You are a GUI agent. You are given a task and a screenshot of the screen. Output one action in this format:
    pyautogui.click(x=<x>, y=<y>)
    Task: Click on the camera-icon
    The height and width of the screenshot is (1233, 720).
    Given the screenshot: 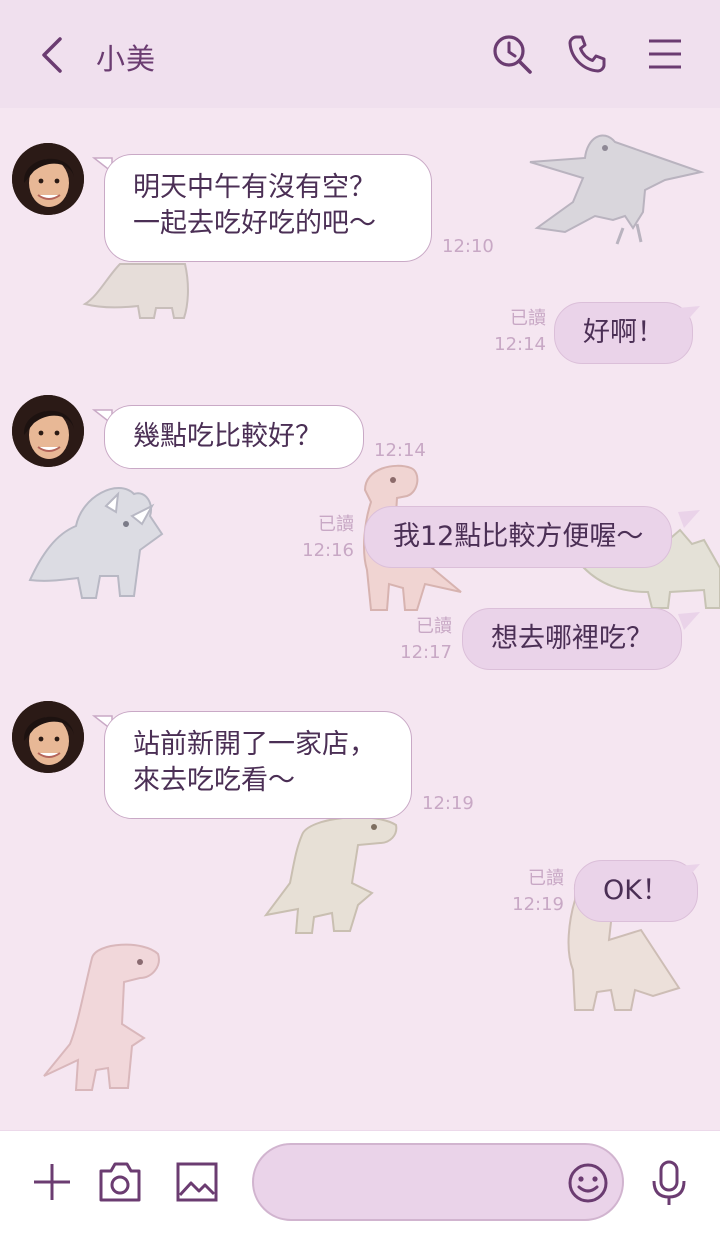 What is the action you would take?
    pyautogui.click(x=120, y=1182)
    